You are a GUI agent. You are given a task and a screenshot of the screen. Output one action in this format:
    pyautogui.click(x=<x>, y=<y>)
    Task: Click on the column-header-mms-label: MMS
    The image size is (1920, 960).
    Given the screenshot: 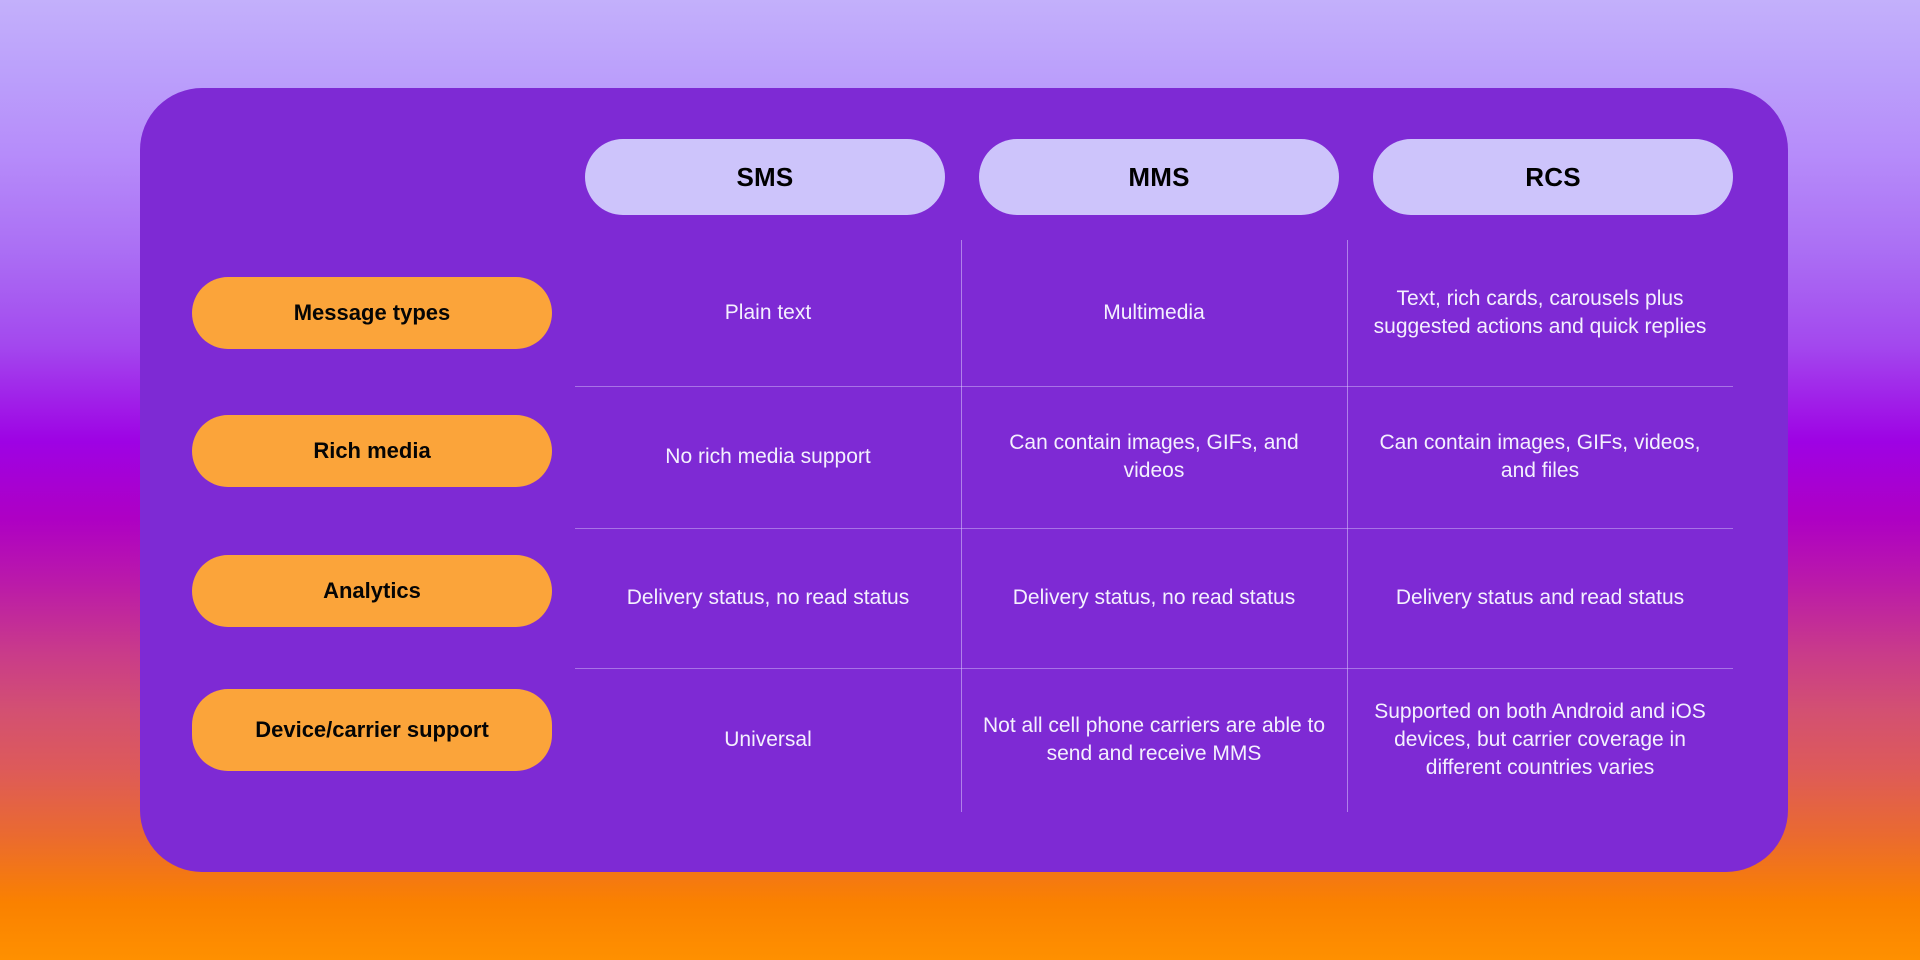 What is the action you would take?
    pyautogui.click(x=1159, y=176)
    